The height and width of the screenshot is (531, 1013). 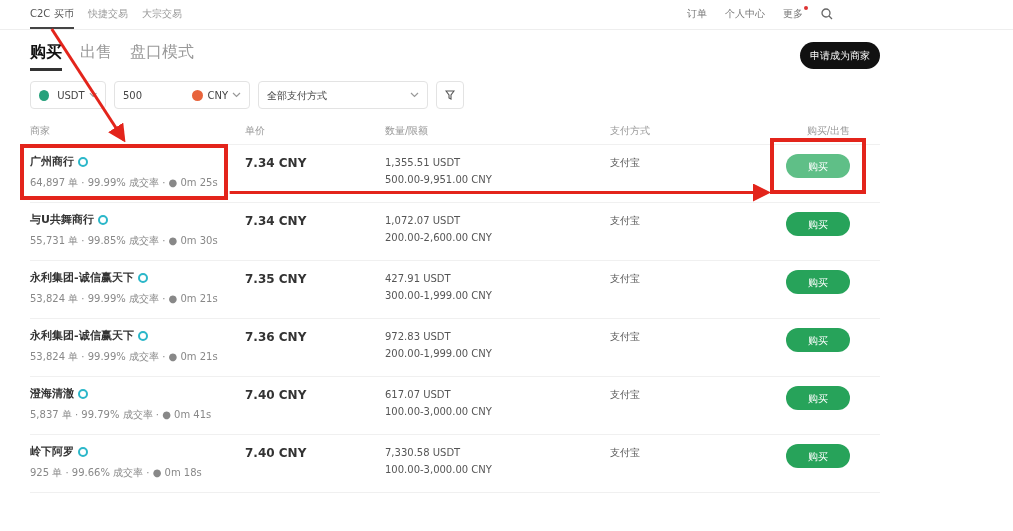 What do you see at coordinates (124, 182) in the screenshot?
I see `merchant-stats: 64,897 单 · 99.99% 成交率 · ● 0m 25s` at bounding box center [124, 182].